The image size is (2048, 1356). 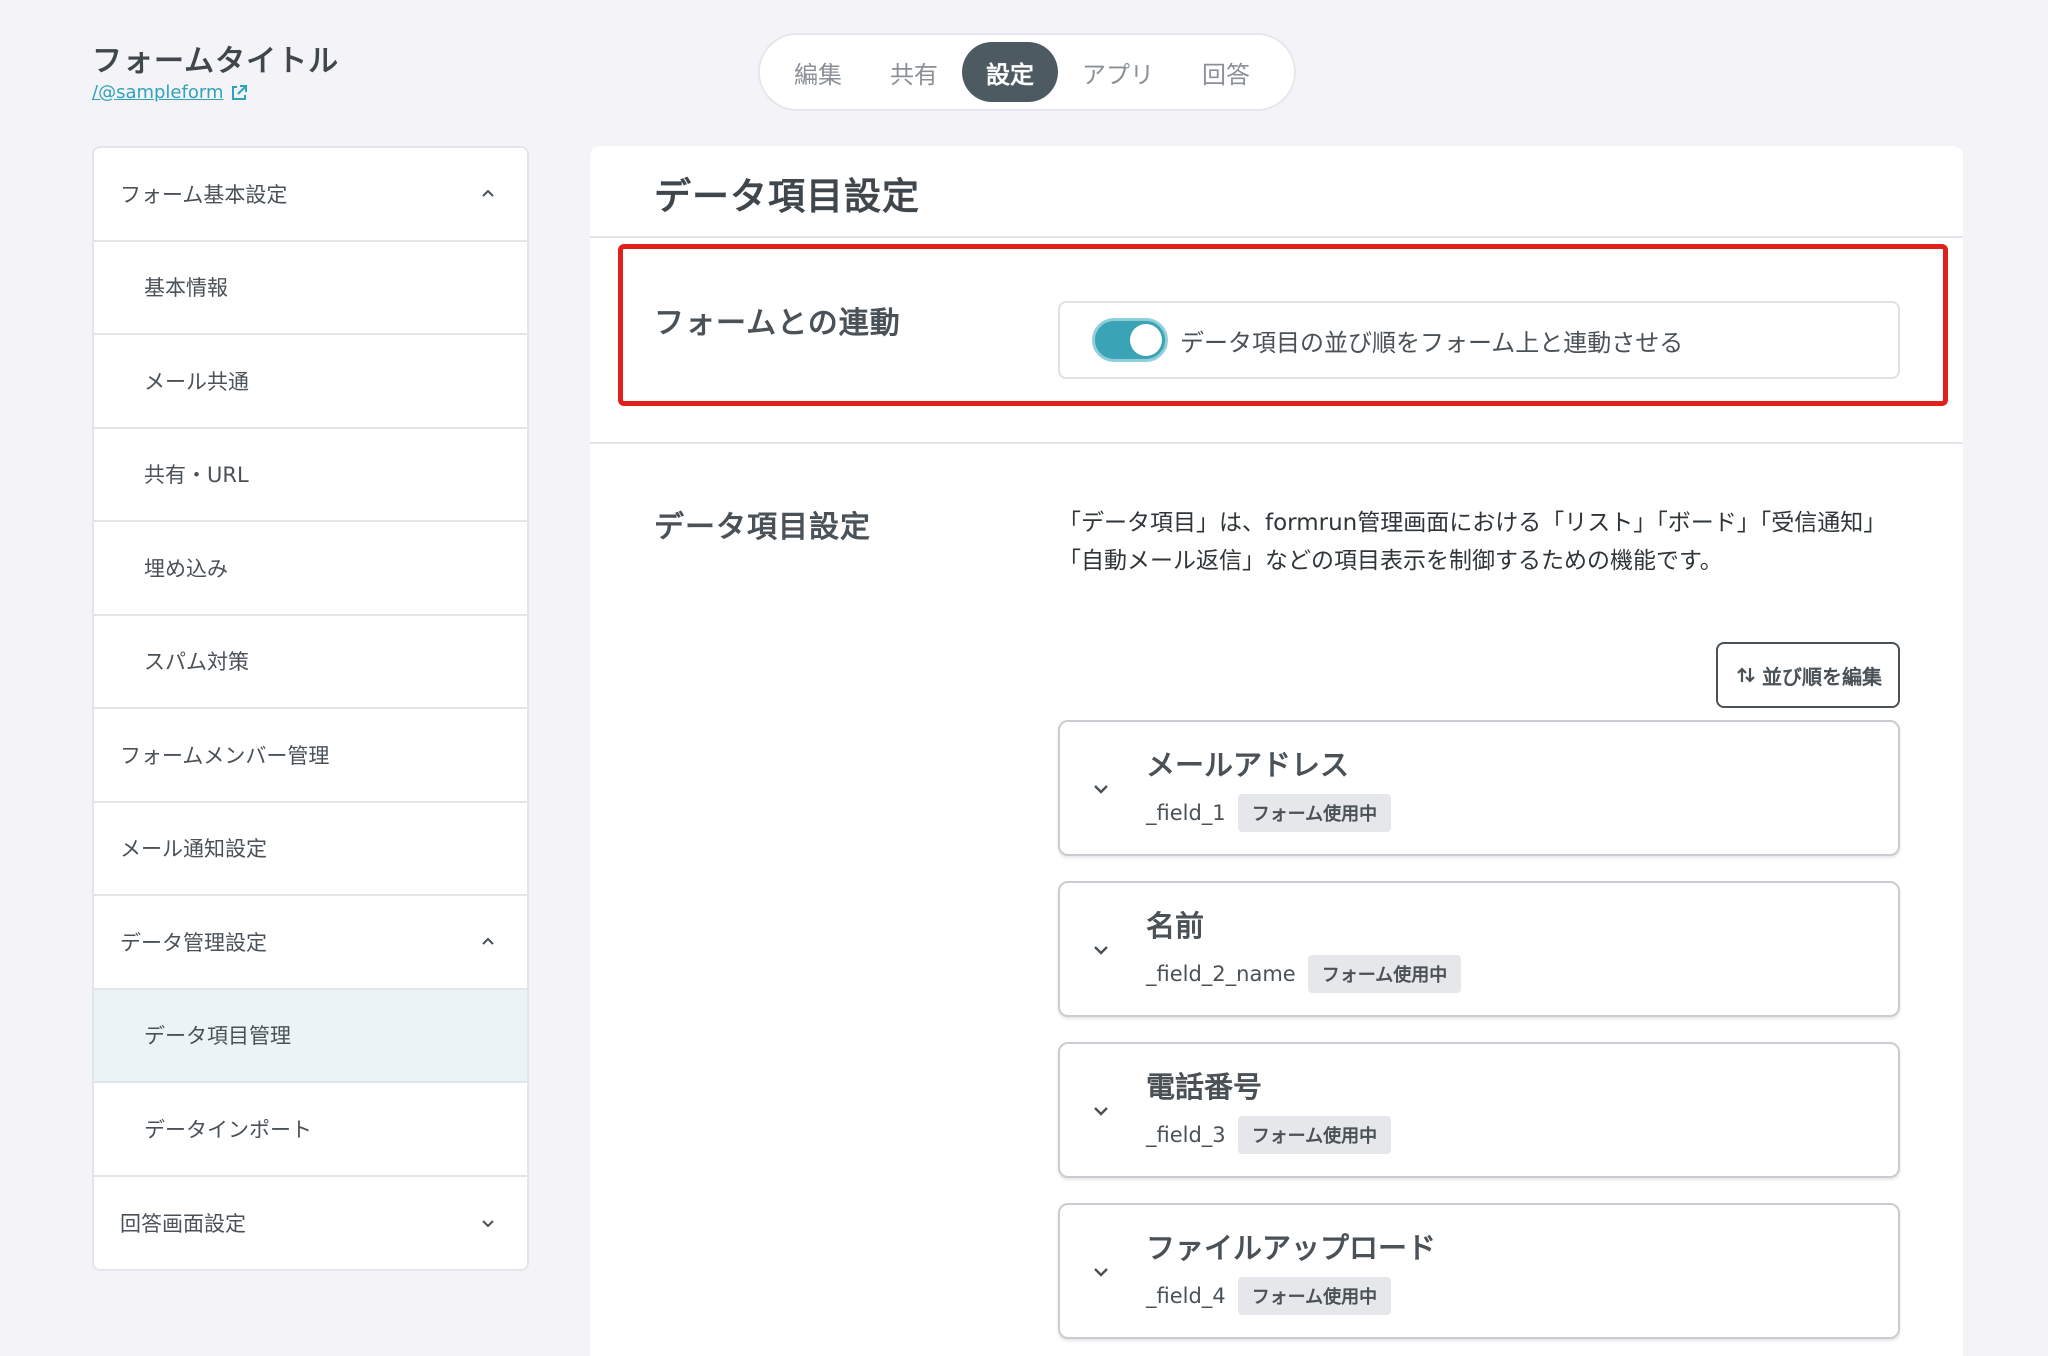 I want to click on sidebar-item-data-fields: データ項目管理, so click(x=310, y=1036).